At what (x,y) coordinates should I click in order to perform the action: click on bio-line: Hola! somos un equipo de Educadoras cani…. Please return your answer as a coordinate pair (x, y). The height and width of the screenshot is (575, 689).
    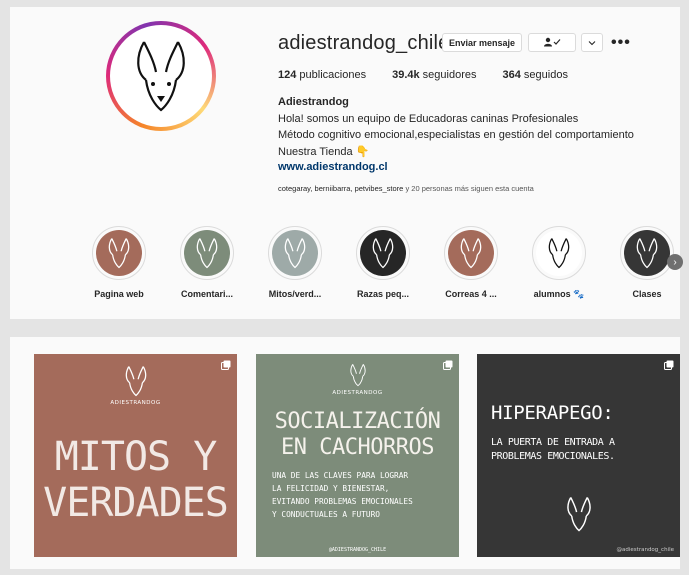
    Looking at the image, I should click on (428, 119).